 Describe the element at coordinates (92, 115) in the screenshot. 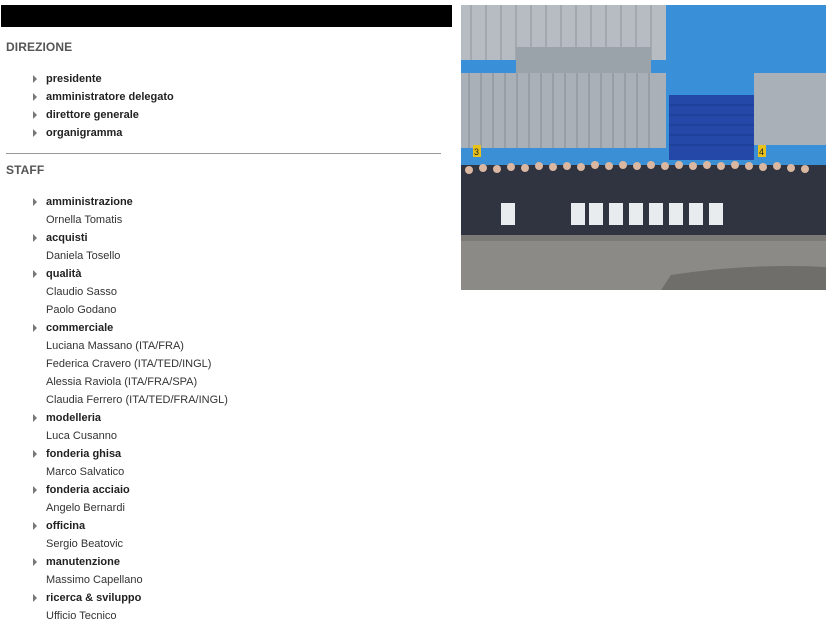

I see `link-label: direttore generale` at that location.